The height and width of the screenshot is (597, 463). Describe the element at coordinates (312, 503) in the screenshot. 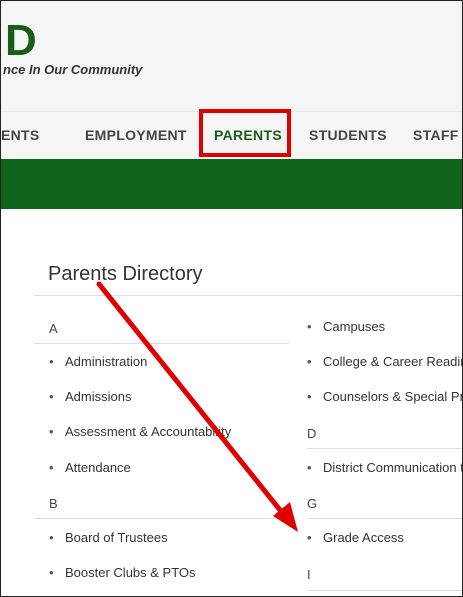

I see `section-letter-g: G` at that location.